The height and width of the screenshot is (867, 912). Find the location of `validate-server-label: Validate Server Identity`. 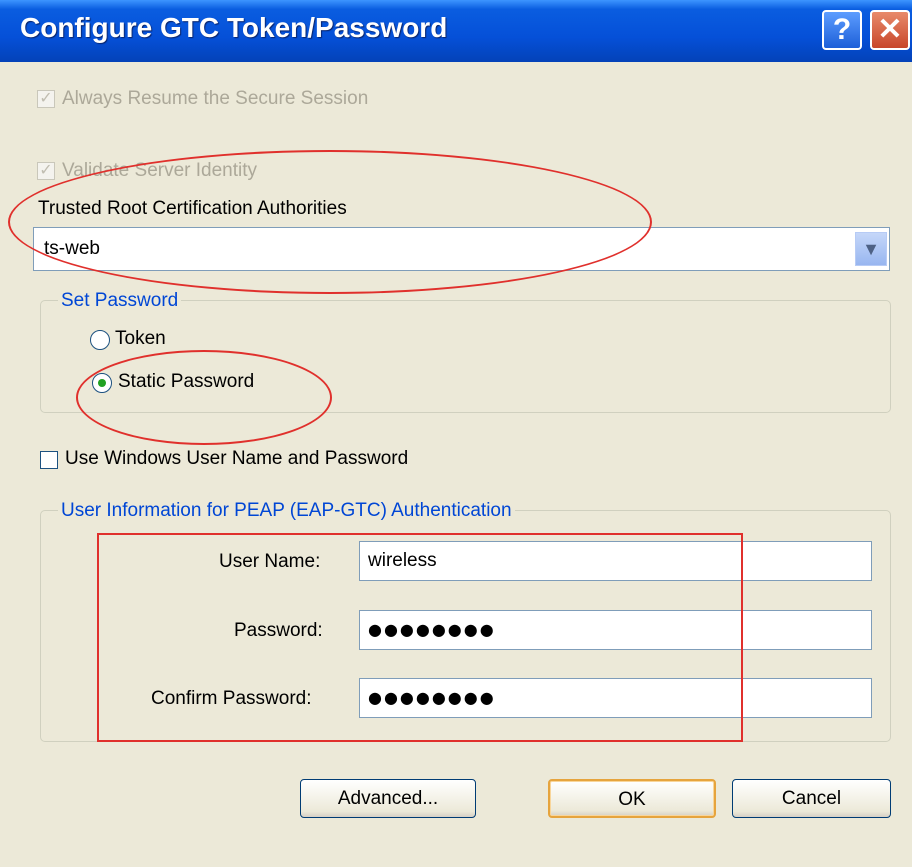

validate-server-label: Validate Server Identity is located at coordinates (160, 170).